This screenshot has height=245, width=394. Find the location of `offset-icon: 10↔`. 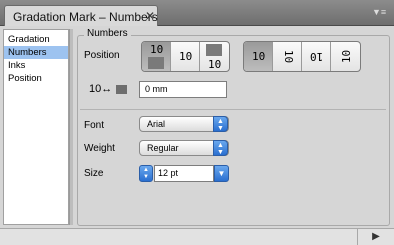

offset-icon: 10↔ is located at coordinates (101, 89).